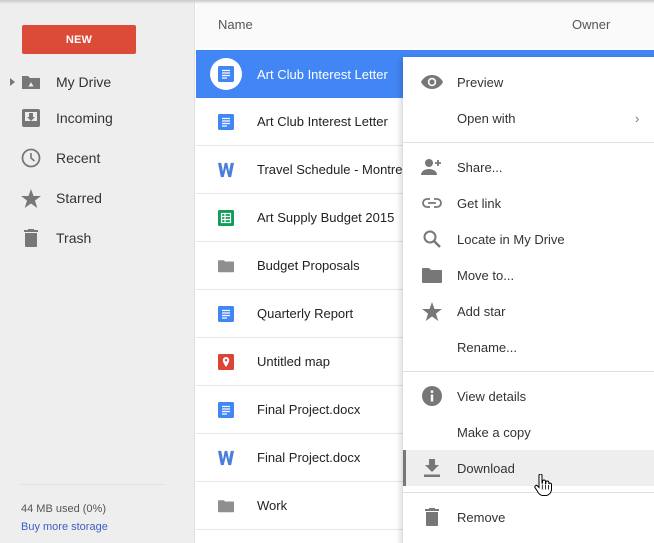  I want to click on file-name: Untitled map, so click(293, 361).